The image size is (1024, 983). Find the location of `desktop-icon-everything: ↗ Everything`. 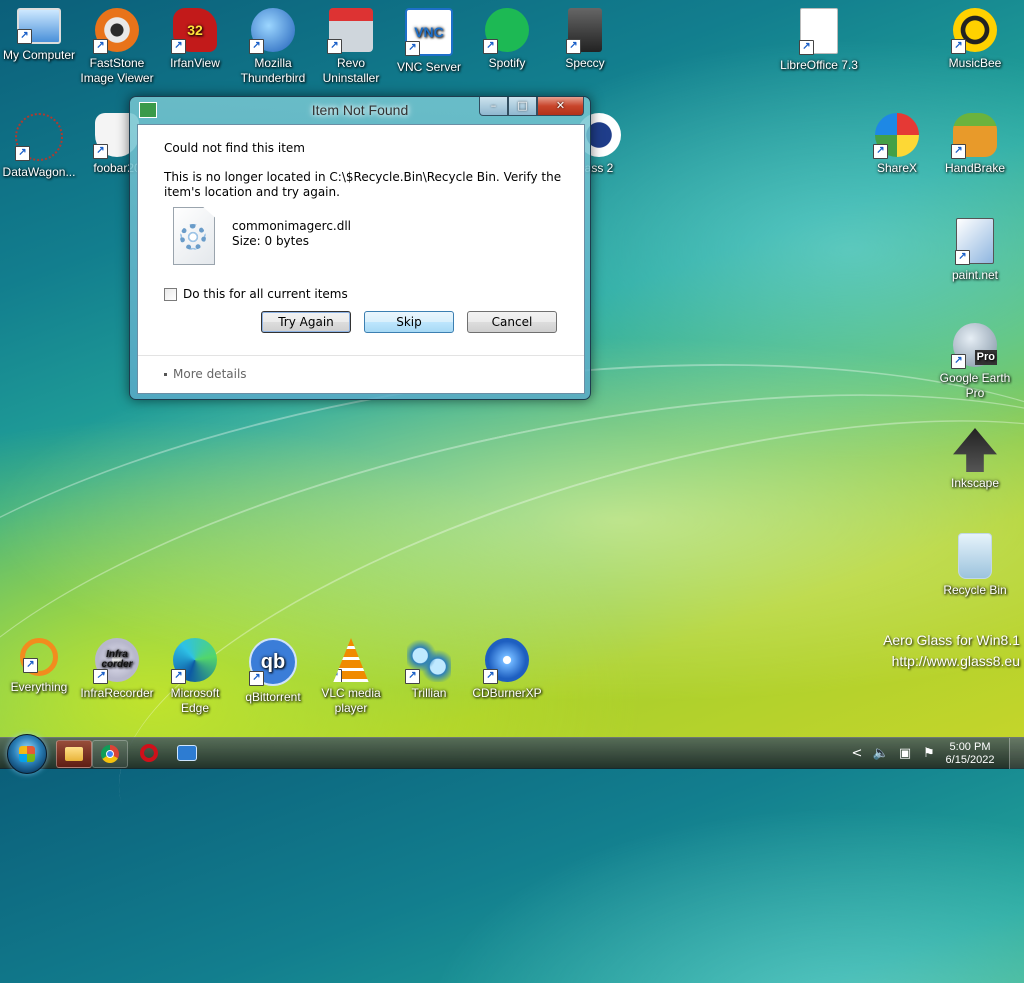

desktop-icon-everything: ↗ Everything is located at coordinates (39, 666).